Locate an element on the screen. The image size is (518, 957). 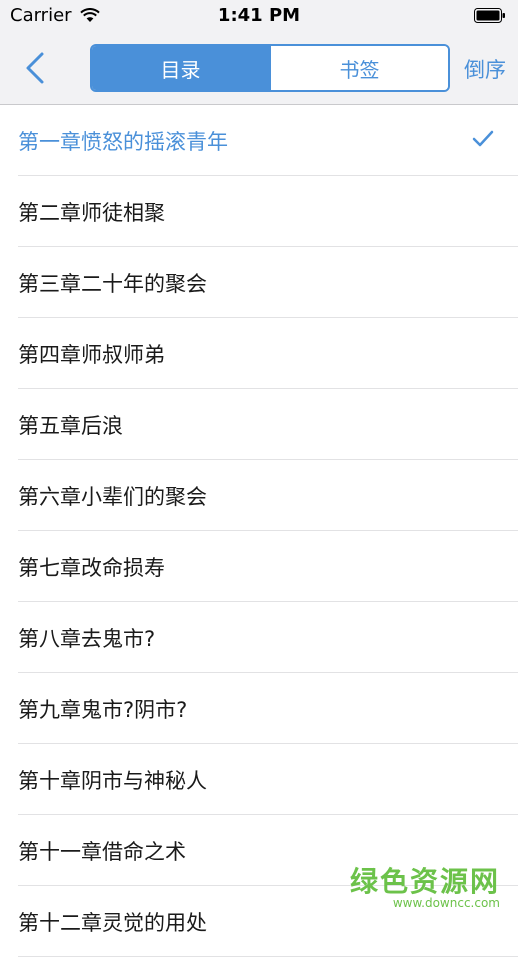
chapter-title: 第三章二十年的聚会 is located at coordinates (112, 283).